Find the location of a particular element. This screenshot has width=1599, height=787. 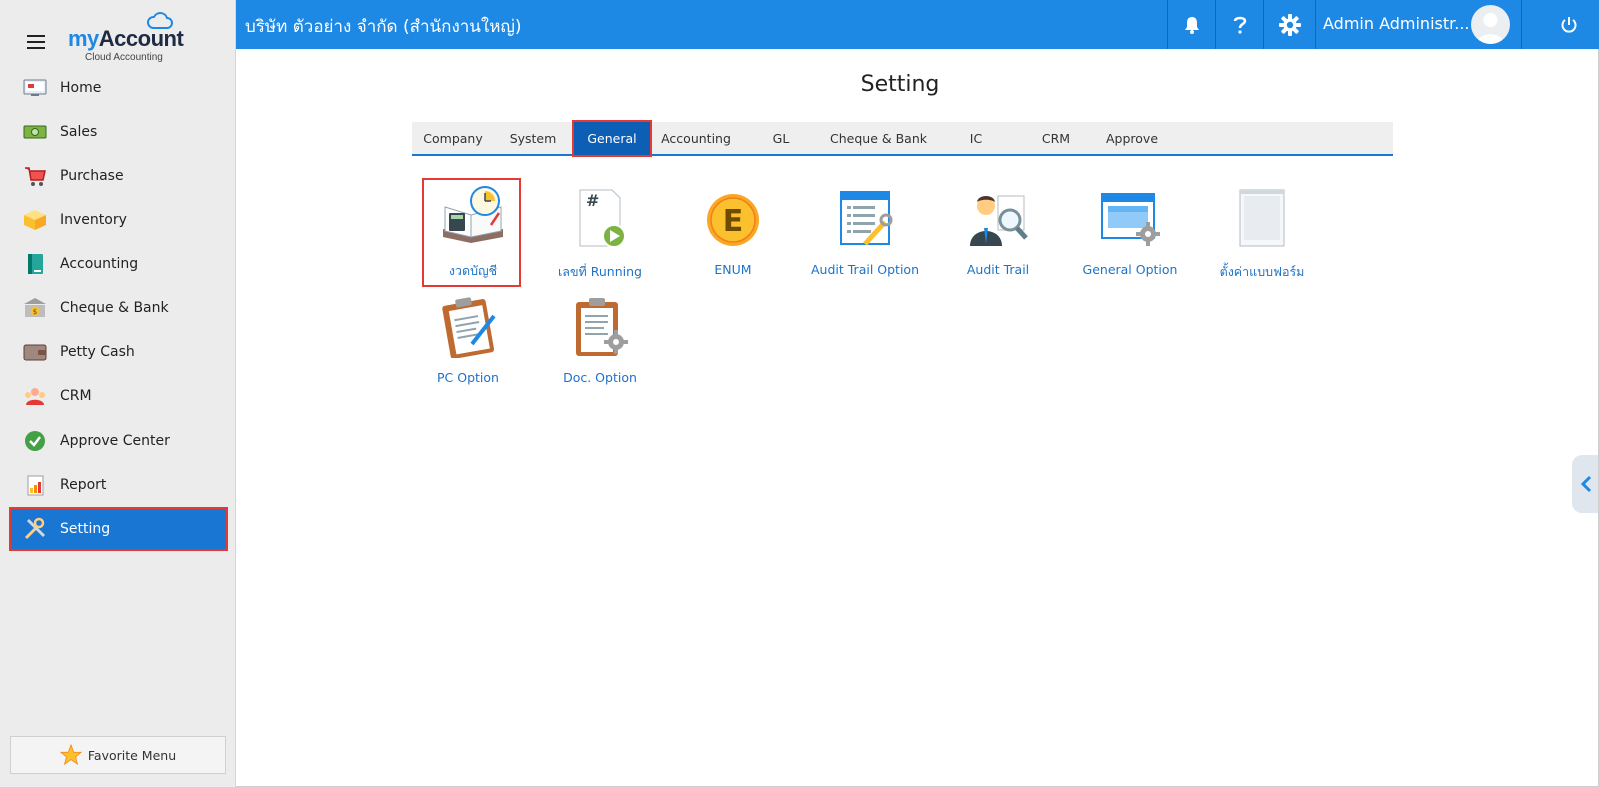

sidebar-item-label: CRM is located at coordinates (76, 396).